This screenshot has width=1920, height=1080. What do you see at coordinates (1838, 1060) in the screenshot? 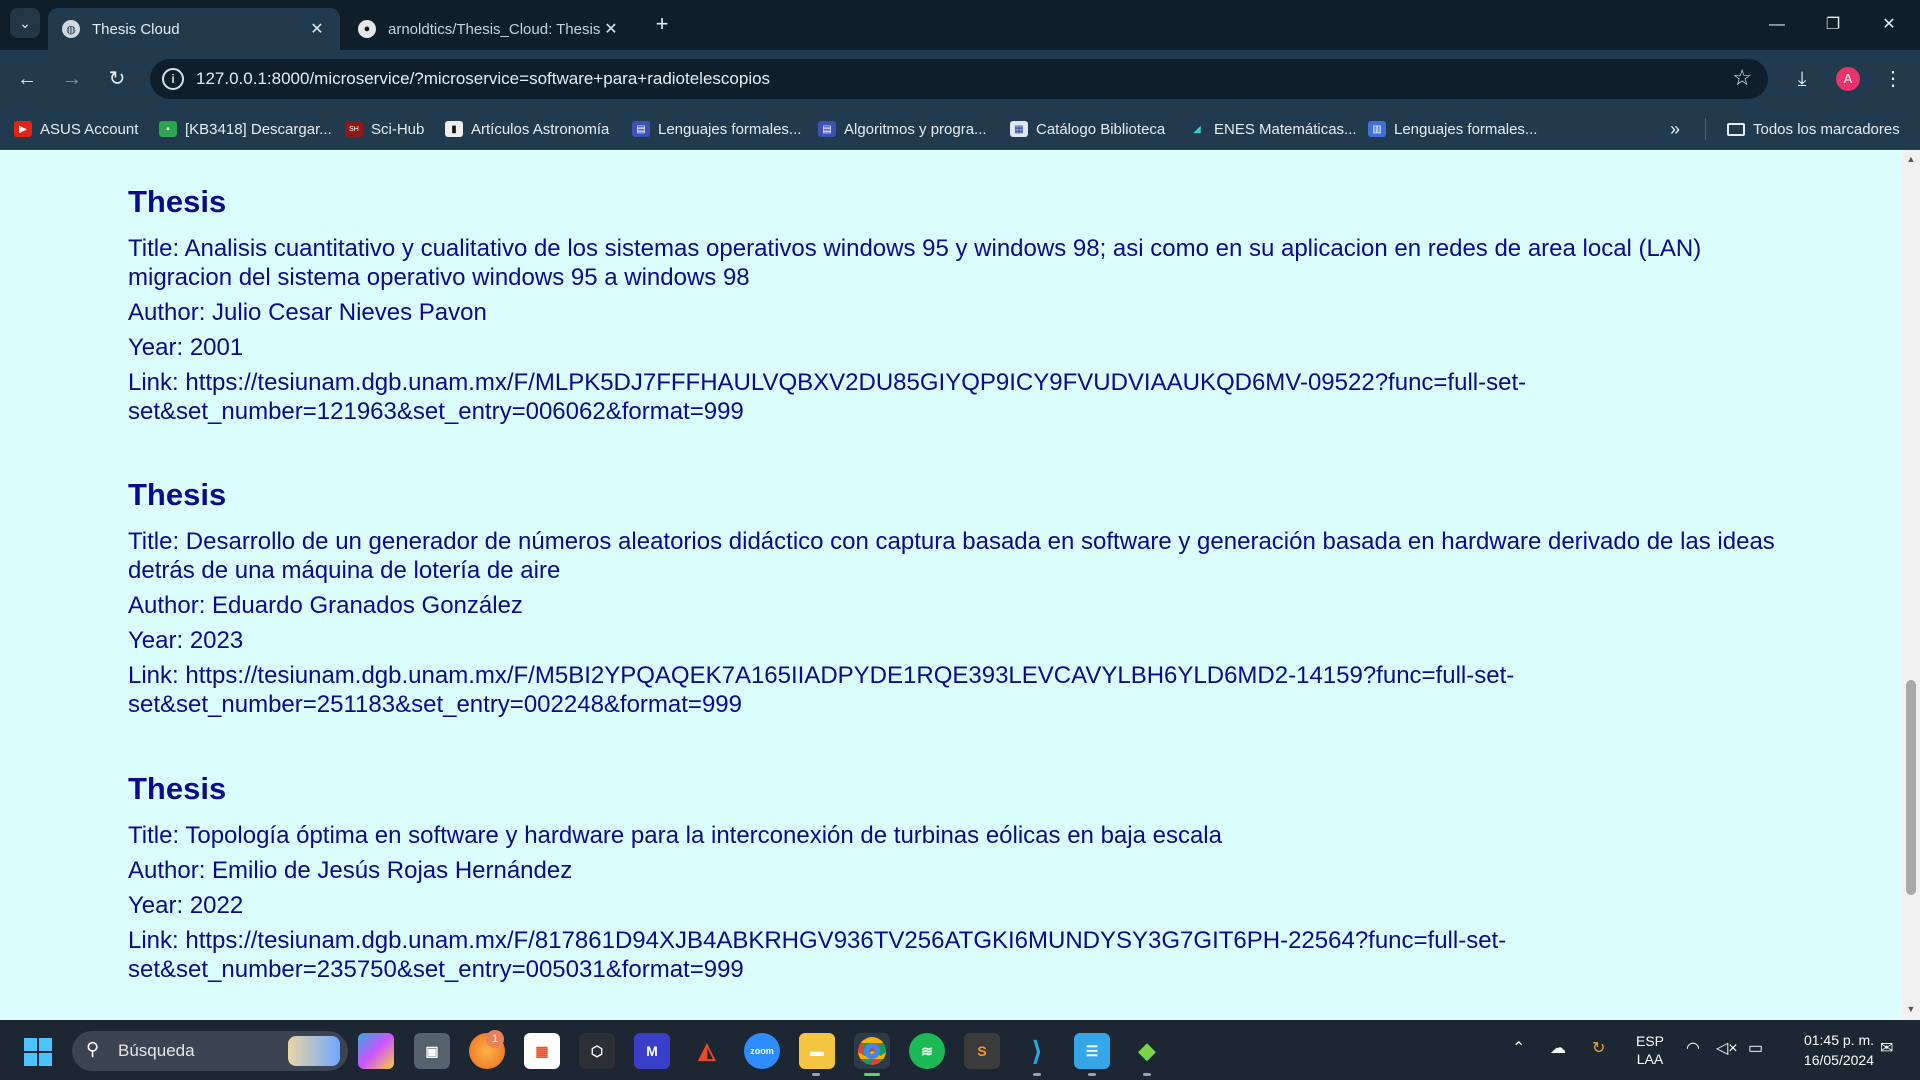
I see `clock-date: 16/05/2024` at bounding box center [1838, 1060].